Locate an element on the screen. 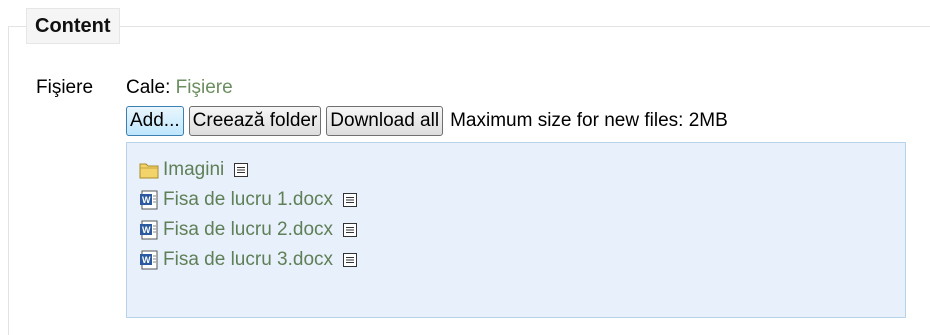 This screenshot has height=335, width=930. list-item: W Fisa de lucru 1.docx is located at coordinates (522, 200).